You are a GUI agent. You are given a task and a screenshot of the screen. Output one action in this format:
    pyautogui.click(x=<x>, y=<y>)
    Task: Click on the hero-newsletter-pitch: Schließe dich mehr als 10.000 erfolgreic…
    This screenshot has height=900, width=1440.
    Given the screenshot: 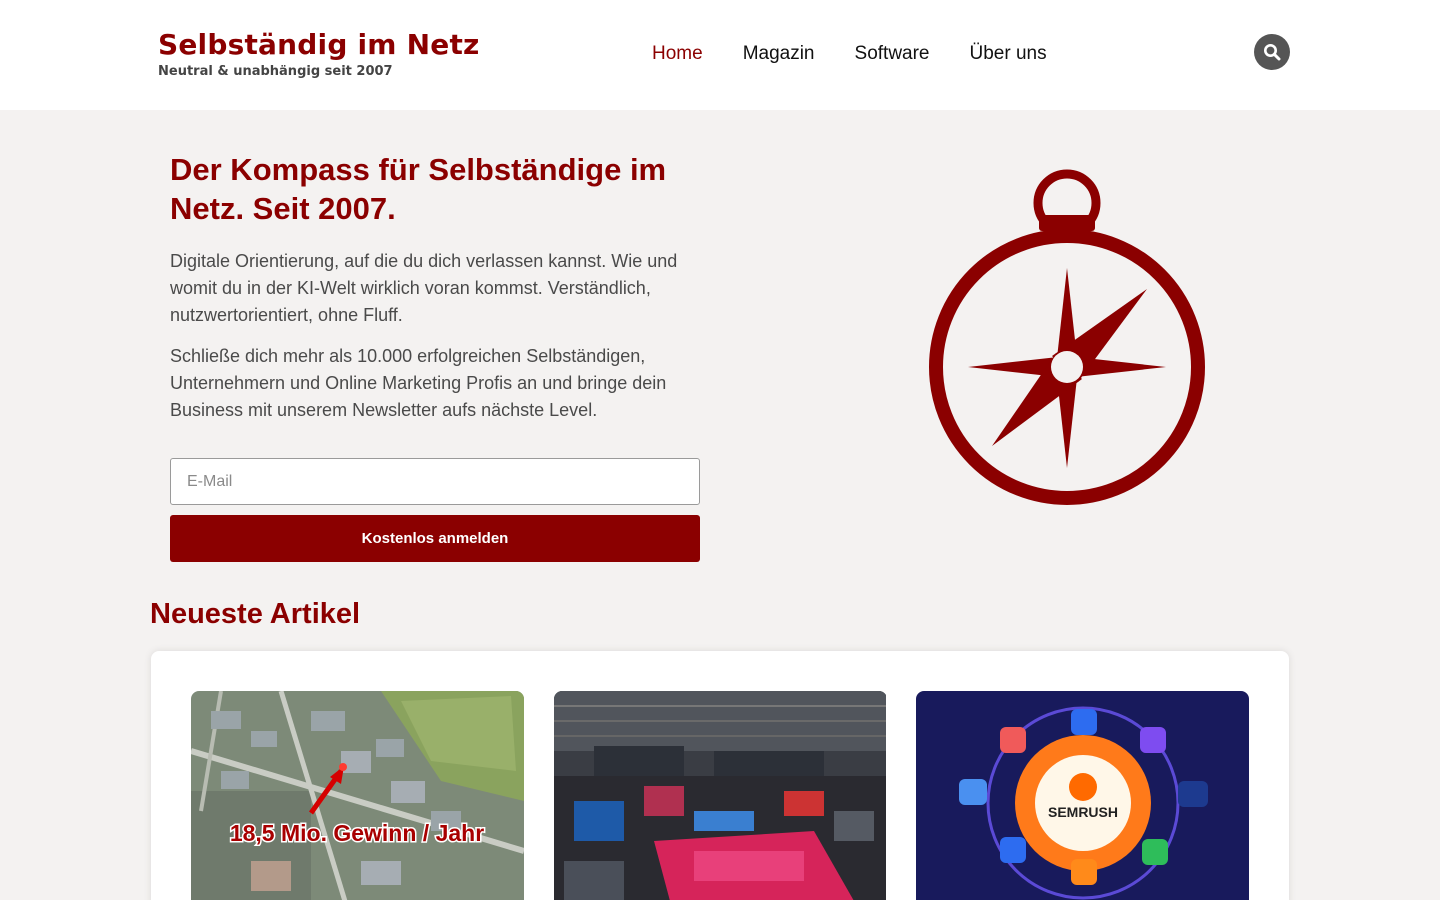 What is the action you would take?
    pyautogui.click(x=418, y=383)
    